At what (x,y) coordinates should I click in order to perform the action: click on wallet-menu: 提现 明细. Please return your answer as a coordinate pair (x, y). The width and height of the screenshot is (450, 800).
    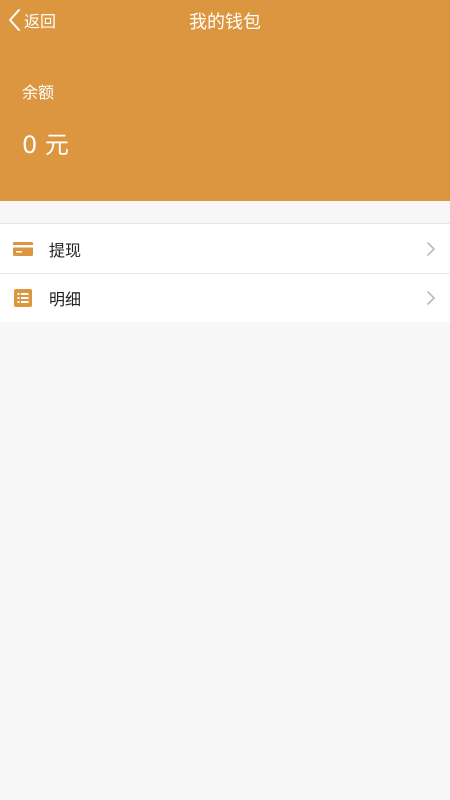
    Looking at the image, I should click on (225, 272).